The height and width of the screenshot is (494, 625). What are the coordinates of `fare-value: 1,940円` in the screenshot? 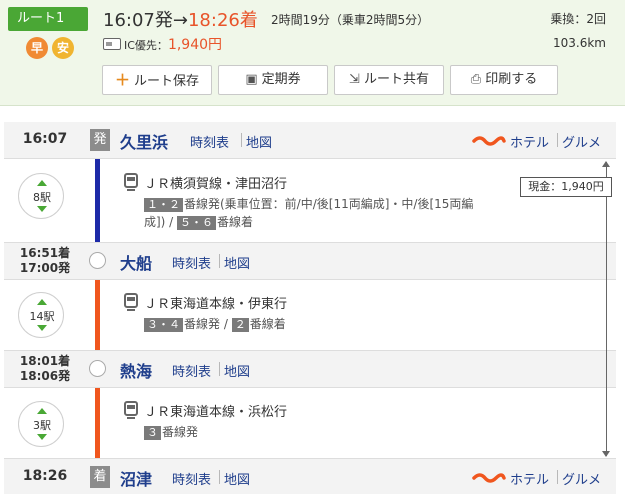 It's located at (195, 45).